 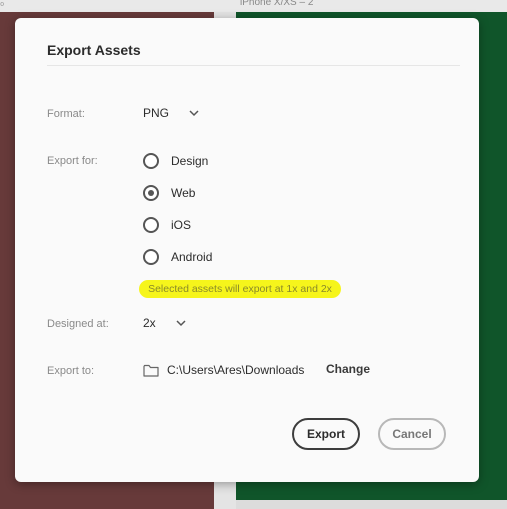 I want to click on export-scale-hint: Selected assets will export at 1x and 2x, so click(x=240, y=289).